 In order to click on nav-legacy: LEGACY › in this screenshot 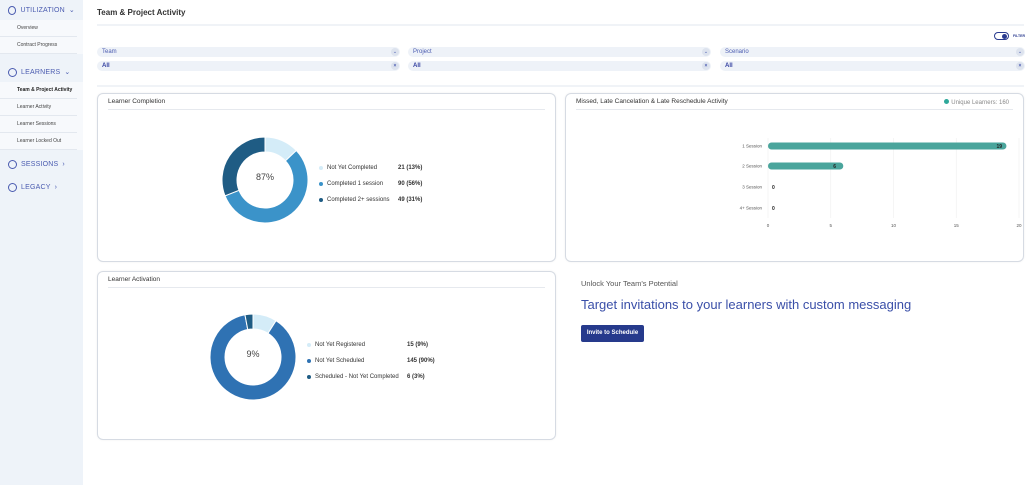, I will do `click(41, 187)`.